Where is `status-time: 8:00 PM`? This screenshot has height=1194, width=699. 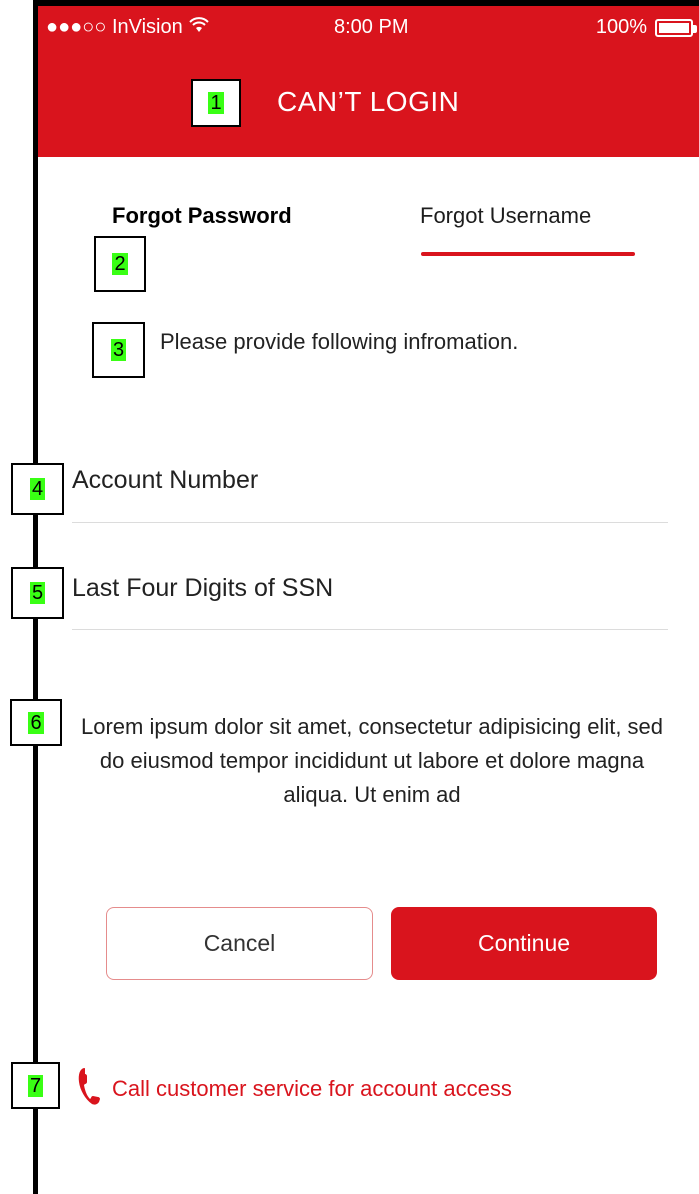 status-time: 8:00 PM is located at coordinates (371, 27).